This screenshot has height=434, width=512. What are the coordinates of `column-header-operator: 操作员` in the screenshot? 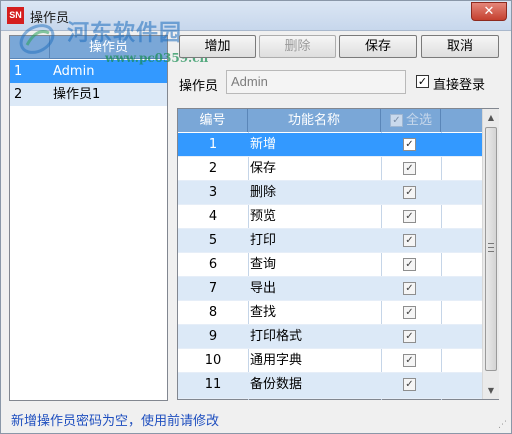 It's located at (108, 47).